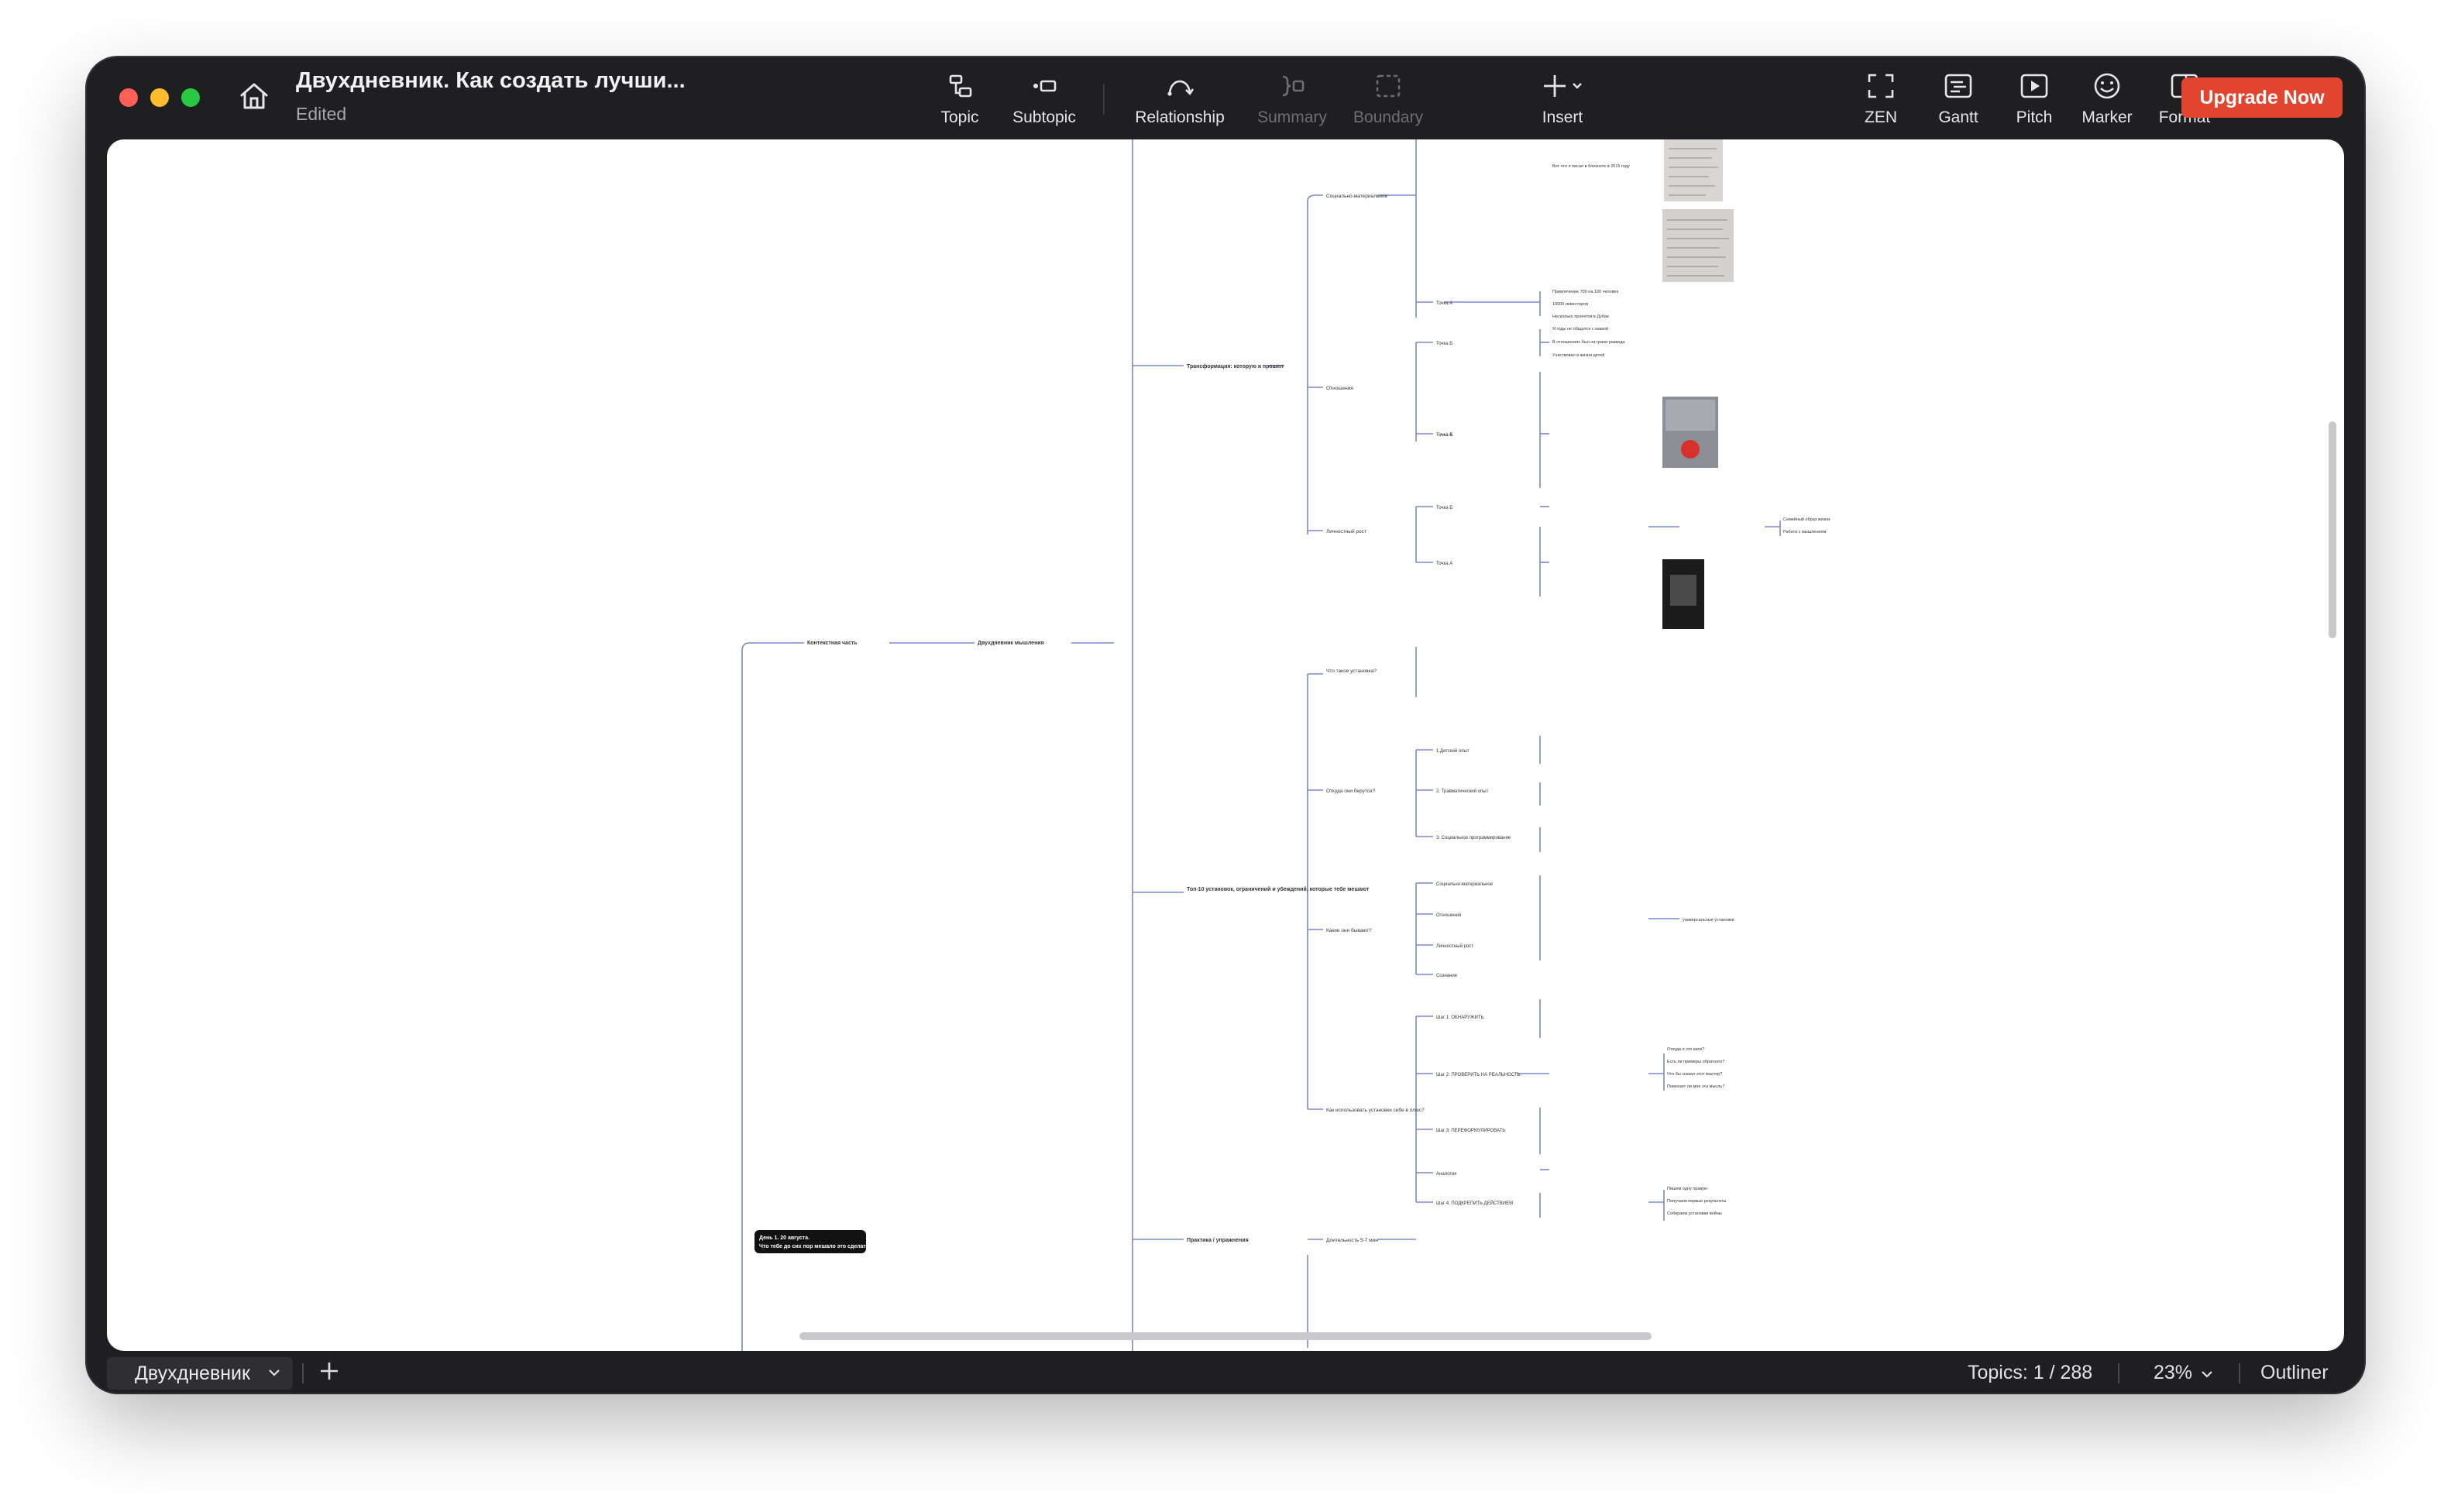 This screenshot has height=1512, width=2451. What do you see at coordinates (190, 97) in the screenshot?
I see `zoom-window-button` at bounding box center [190, 97].